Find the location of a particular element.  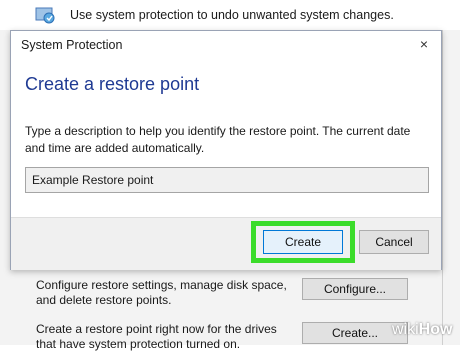

watermark-how: How is located at coordinates (435, 329).